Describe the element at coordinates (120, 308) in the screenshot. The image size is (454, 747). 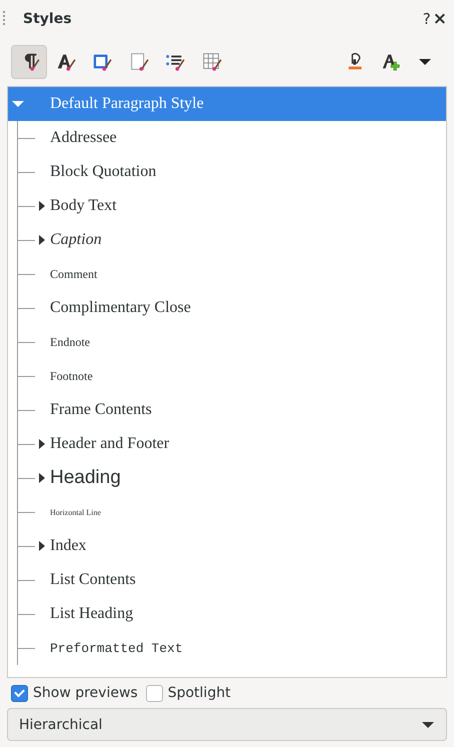
I see `style-name: Complimentary Close` at that location.